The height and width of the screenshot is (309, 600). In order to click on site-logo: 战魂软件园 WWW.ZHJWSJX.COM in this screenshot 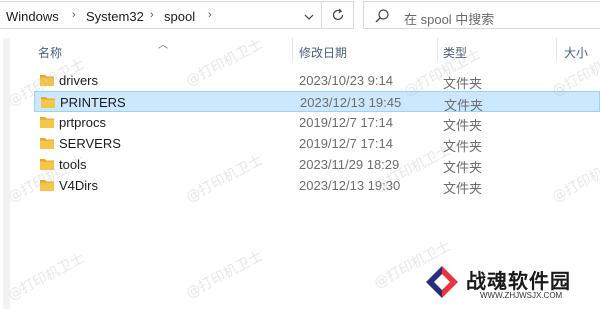, I will do `click(510, 284)`.